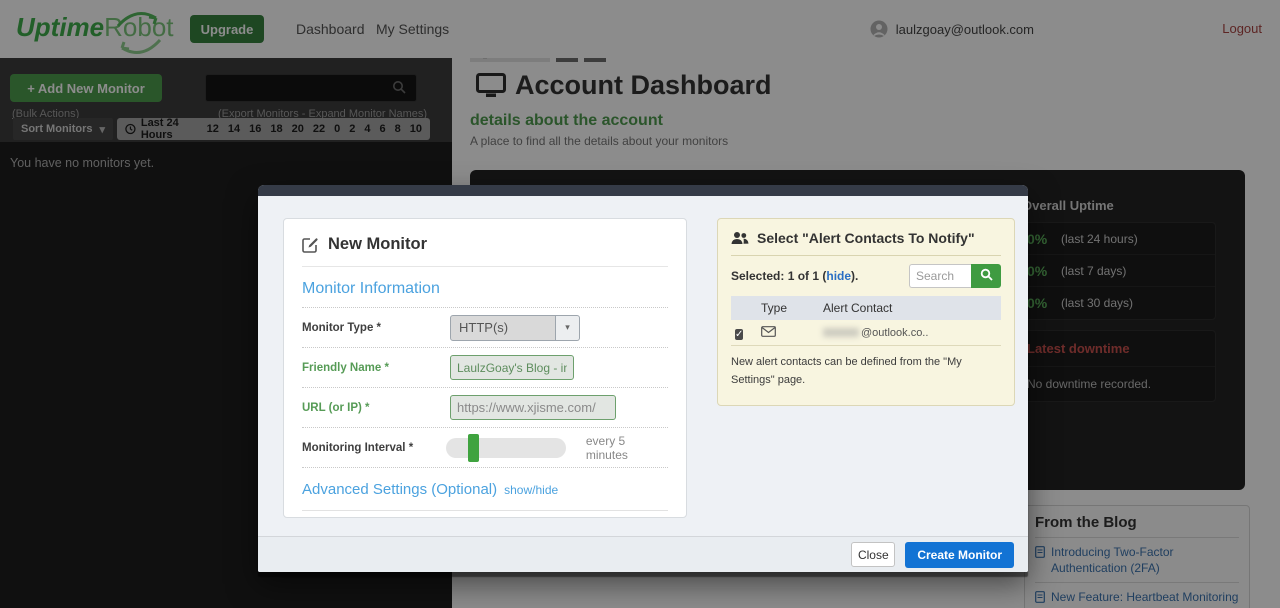 The height and width of the screenshot is (608, 1280). What do you see at coordinates (841, 332) in the screenshot?
I see `redacted-email-prefix` at bounding box center [841, 332].